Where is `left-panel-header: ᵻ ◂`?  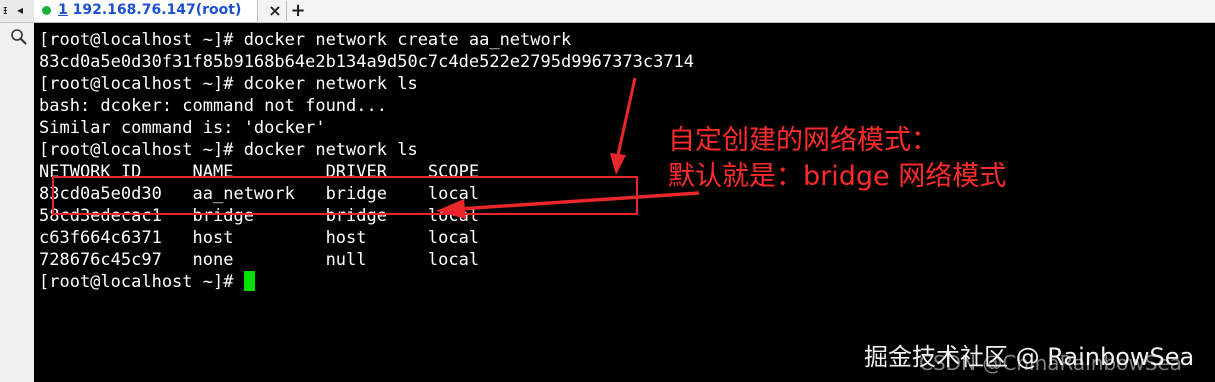
left-panel-header: ᵻ ◂ is located at coordinates (17, 11).